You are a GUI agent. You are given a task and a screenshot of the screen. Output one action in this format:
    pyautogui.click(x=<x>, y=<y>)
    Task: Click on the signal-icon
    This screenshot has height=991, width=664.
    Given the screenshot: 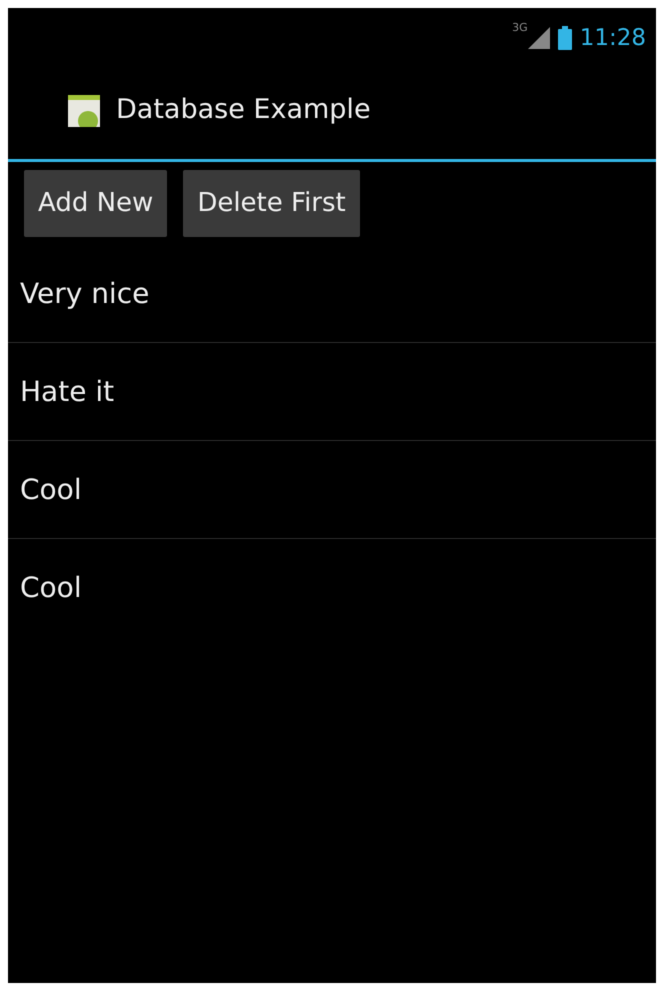 What is the action you would take?
    pyautogui.click(x=539, y=38)
    